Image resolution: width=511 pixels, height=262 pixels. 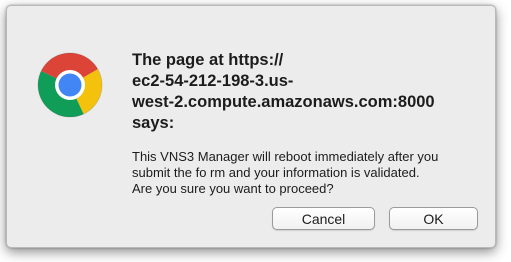 I want to click on dialog-title-line: says:, so click(x=153, y=123).